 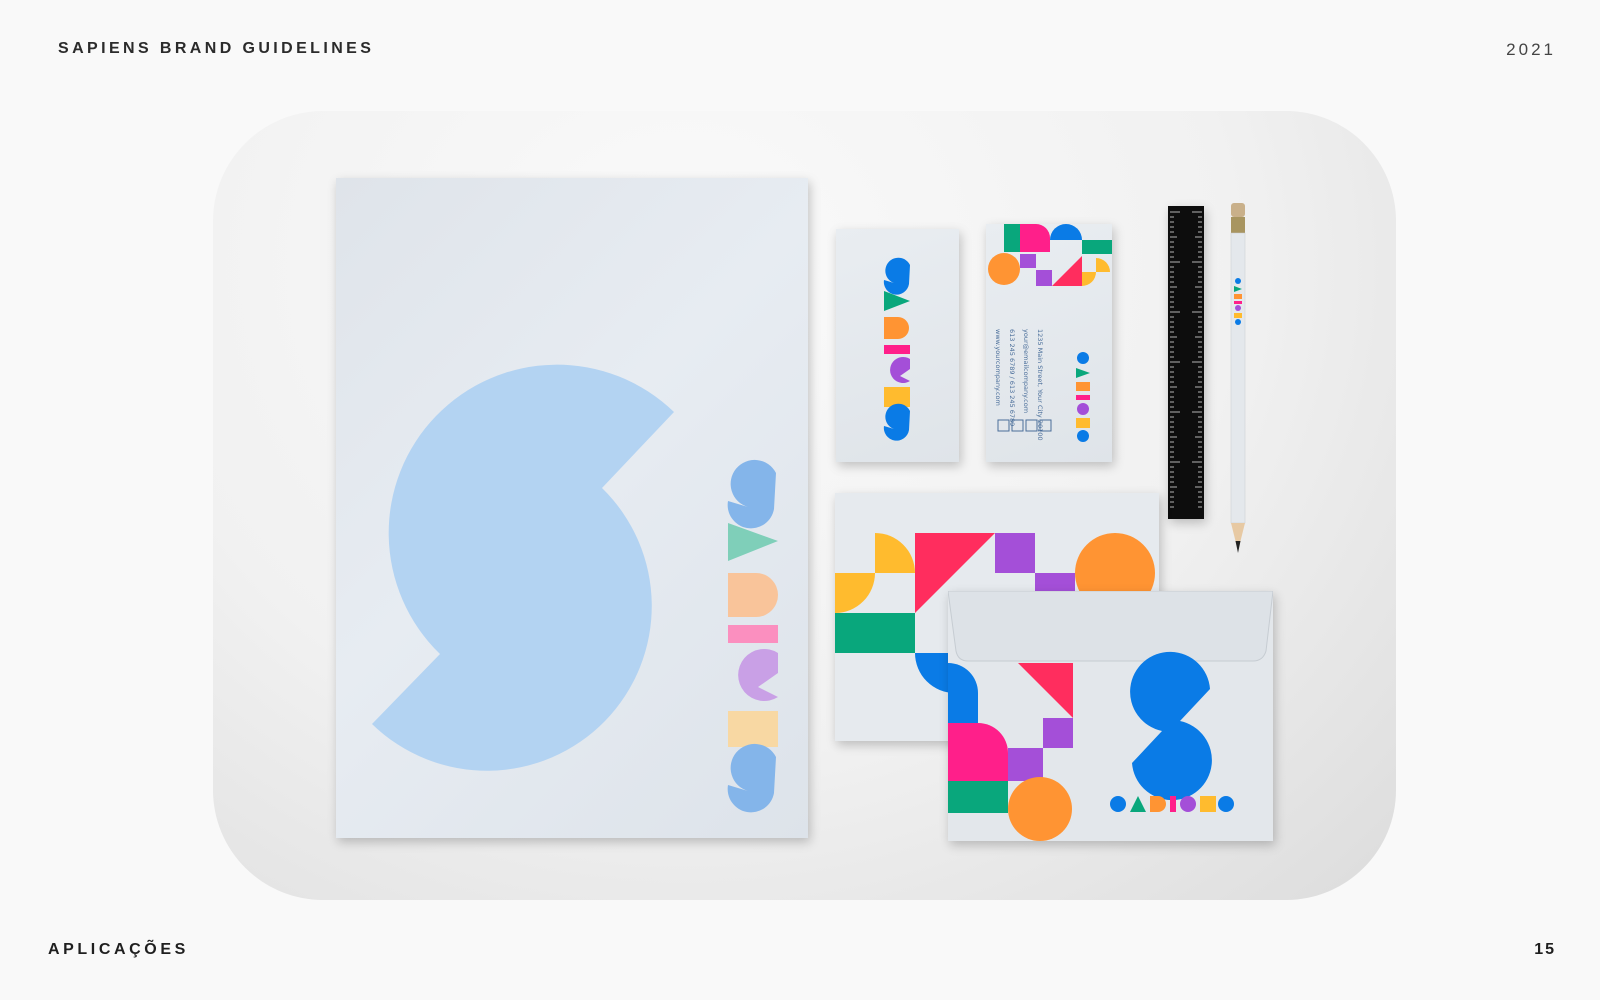 I want to click on envelope-wordmark, so click(x=1172, y=804).